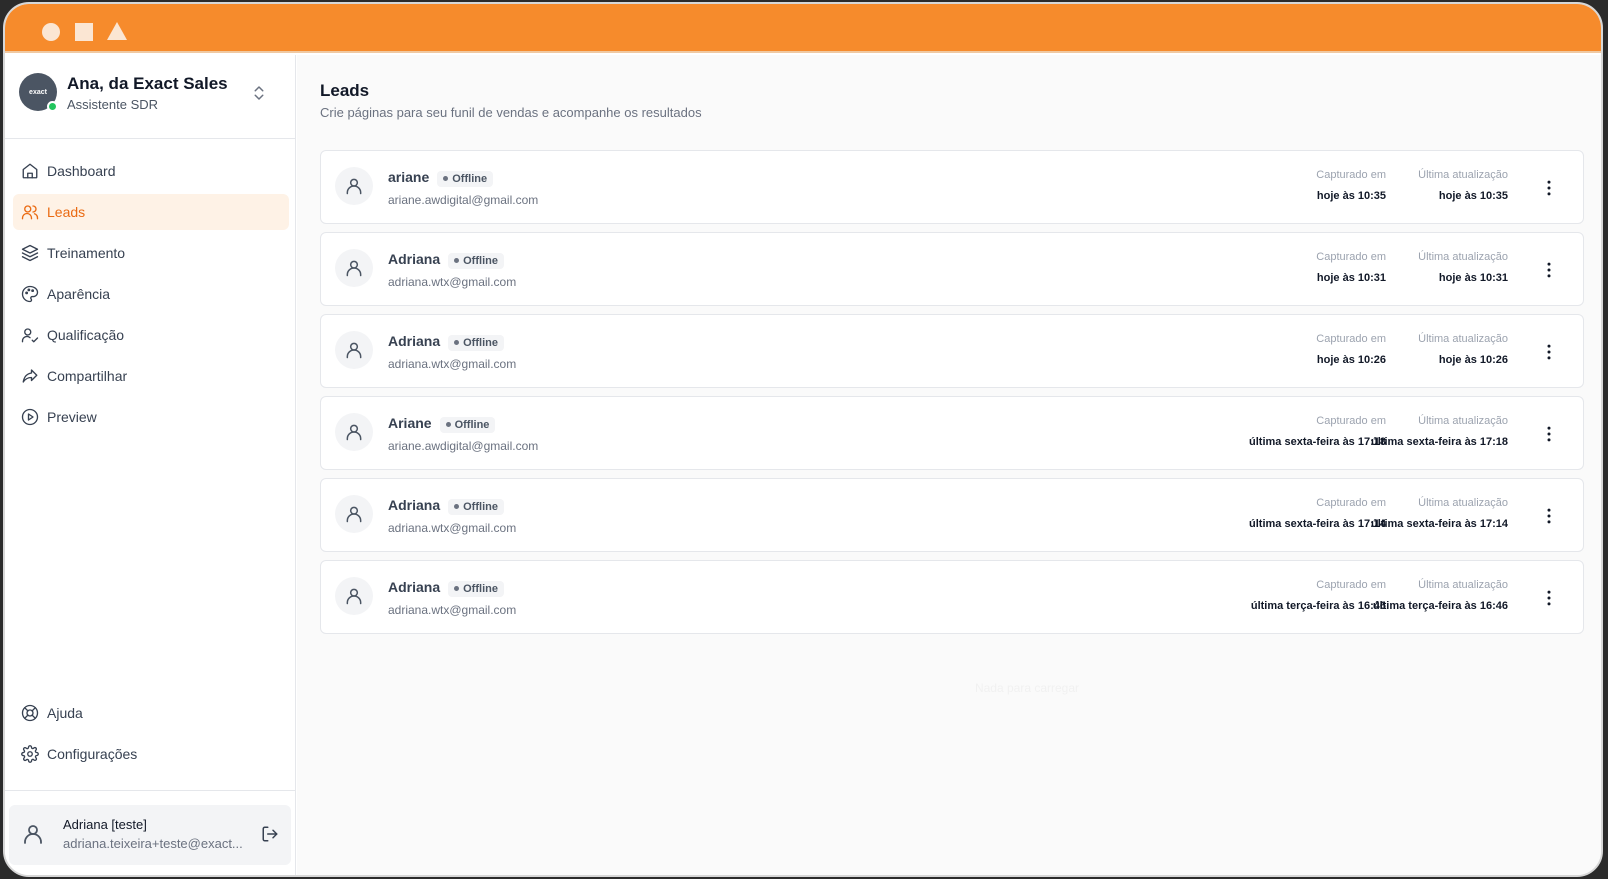 The width and height of the screenshot is (1608, 879). What do you see at coordinates (442, 424) in the screenshot?
I see `lead-name-row: Ariane Offline` at bounding box center [442, 424].